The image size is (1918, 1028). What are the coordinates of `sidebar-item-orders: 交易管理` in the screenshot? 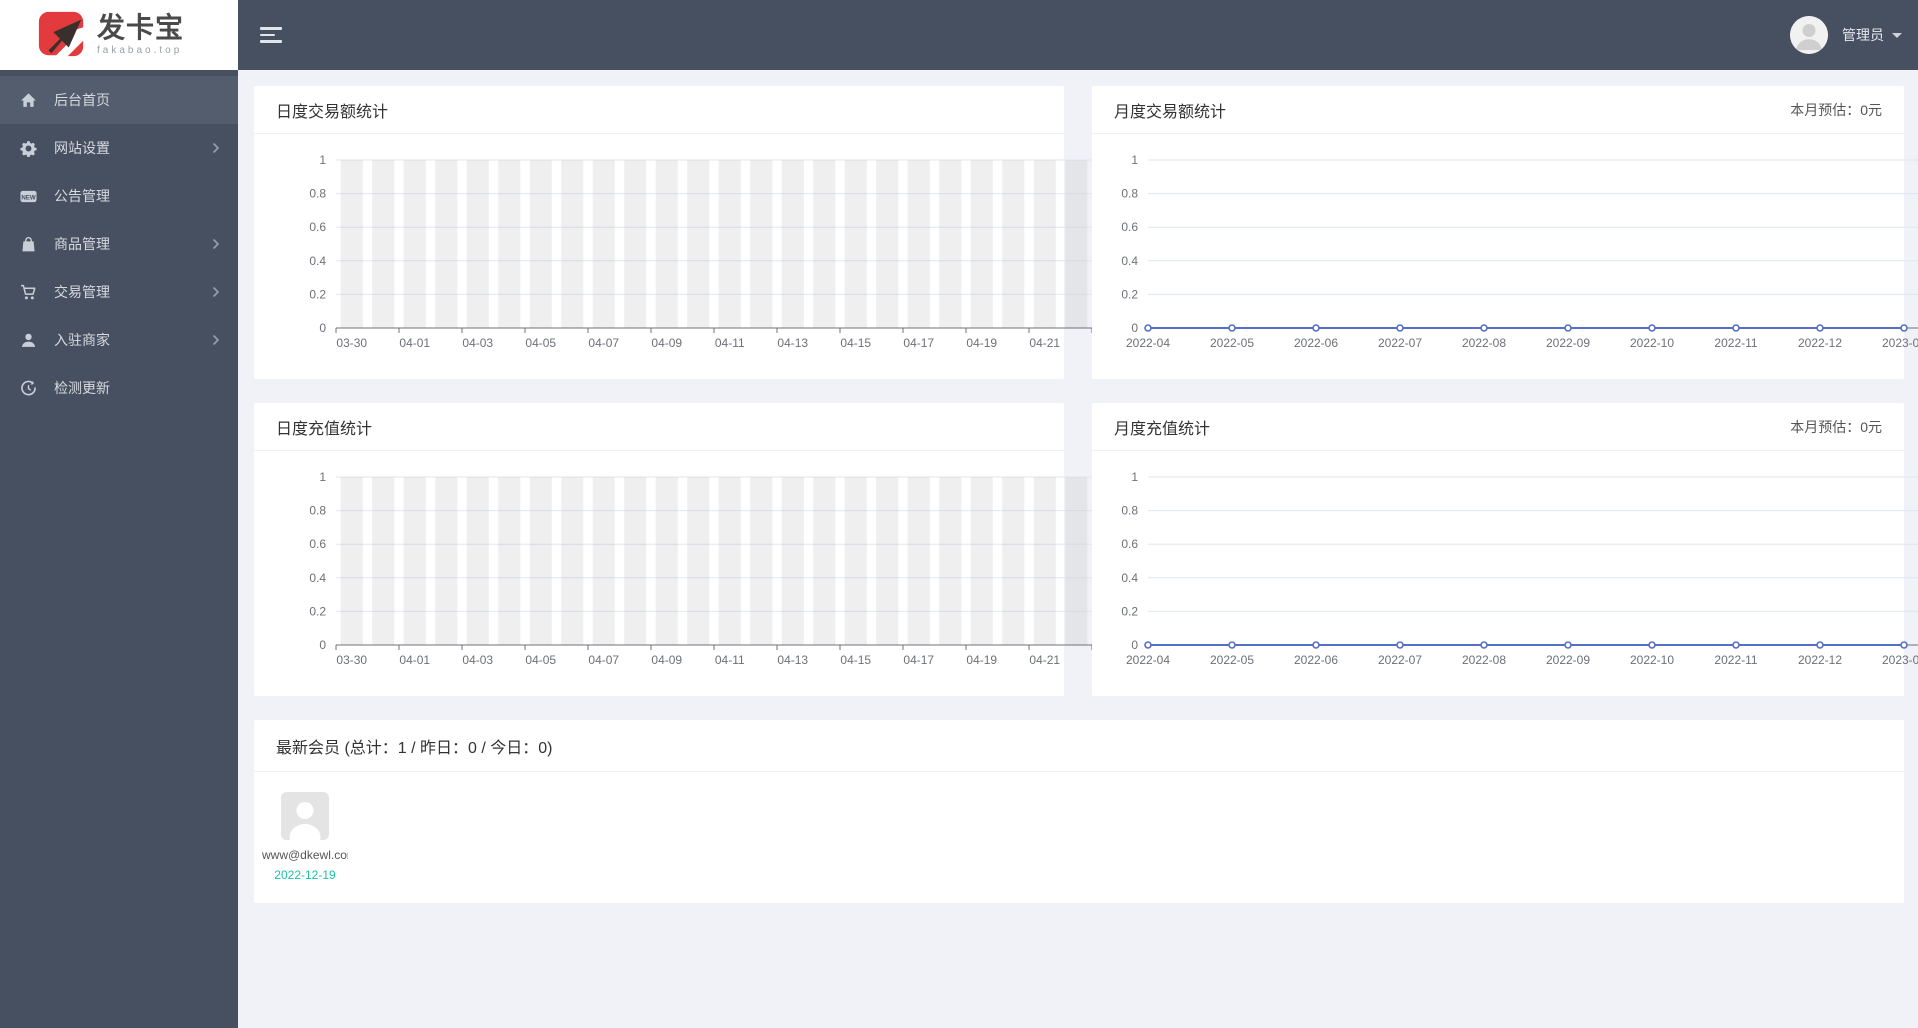 It's located at (119, 292).